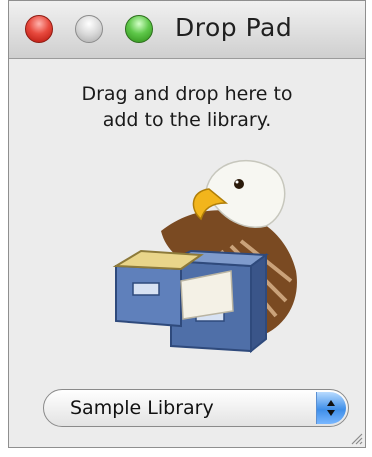 The width and height of the screenshot is (372, 457). I want to click on minimize-button, so click(89, 29).